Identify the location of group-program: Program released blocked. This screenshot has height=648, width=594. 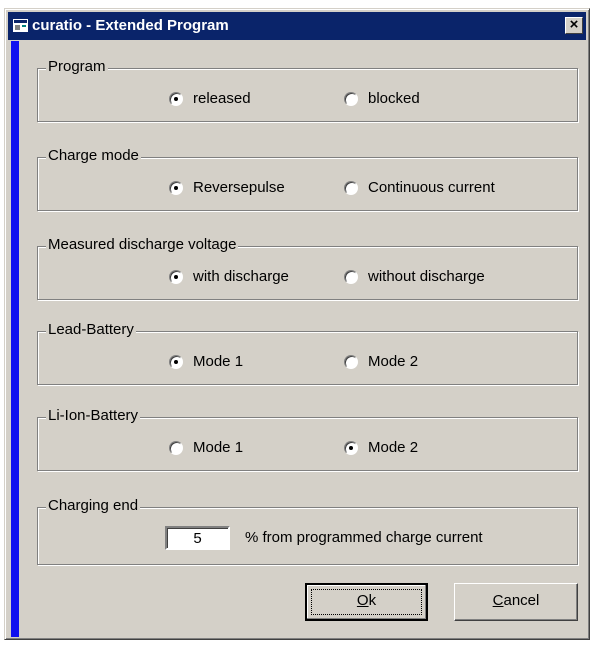
(307, 90).